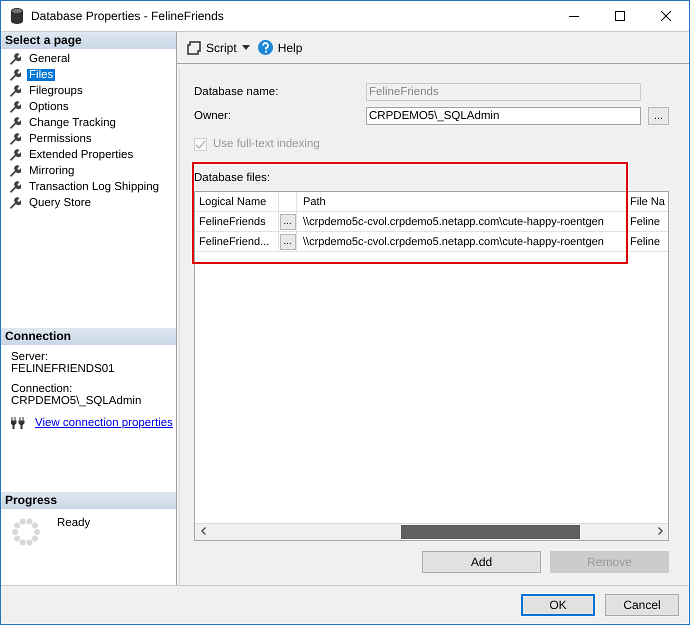 The width and height of the screenshot is (690, 625). Describe the element at coordinates (232, 222) in the screenshot. I see `table-cell: FelineFriends` at that location.